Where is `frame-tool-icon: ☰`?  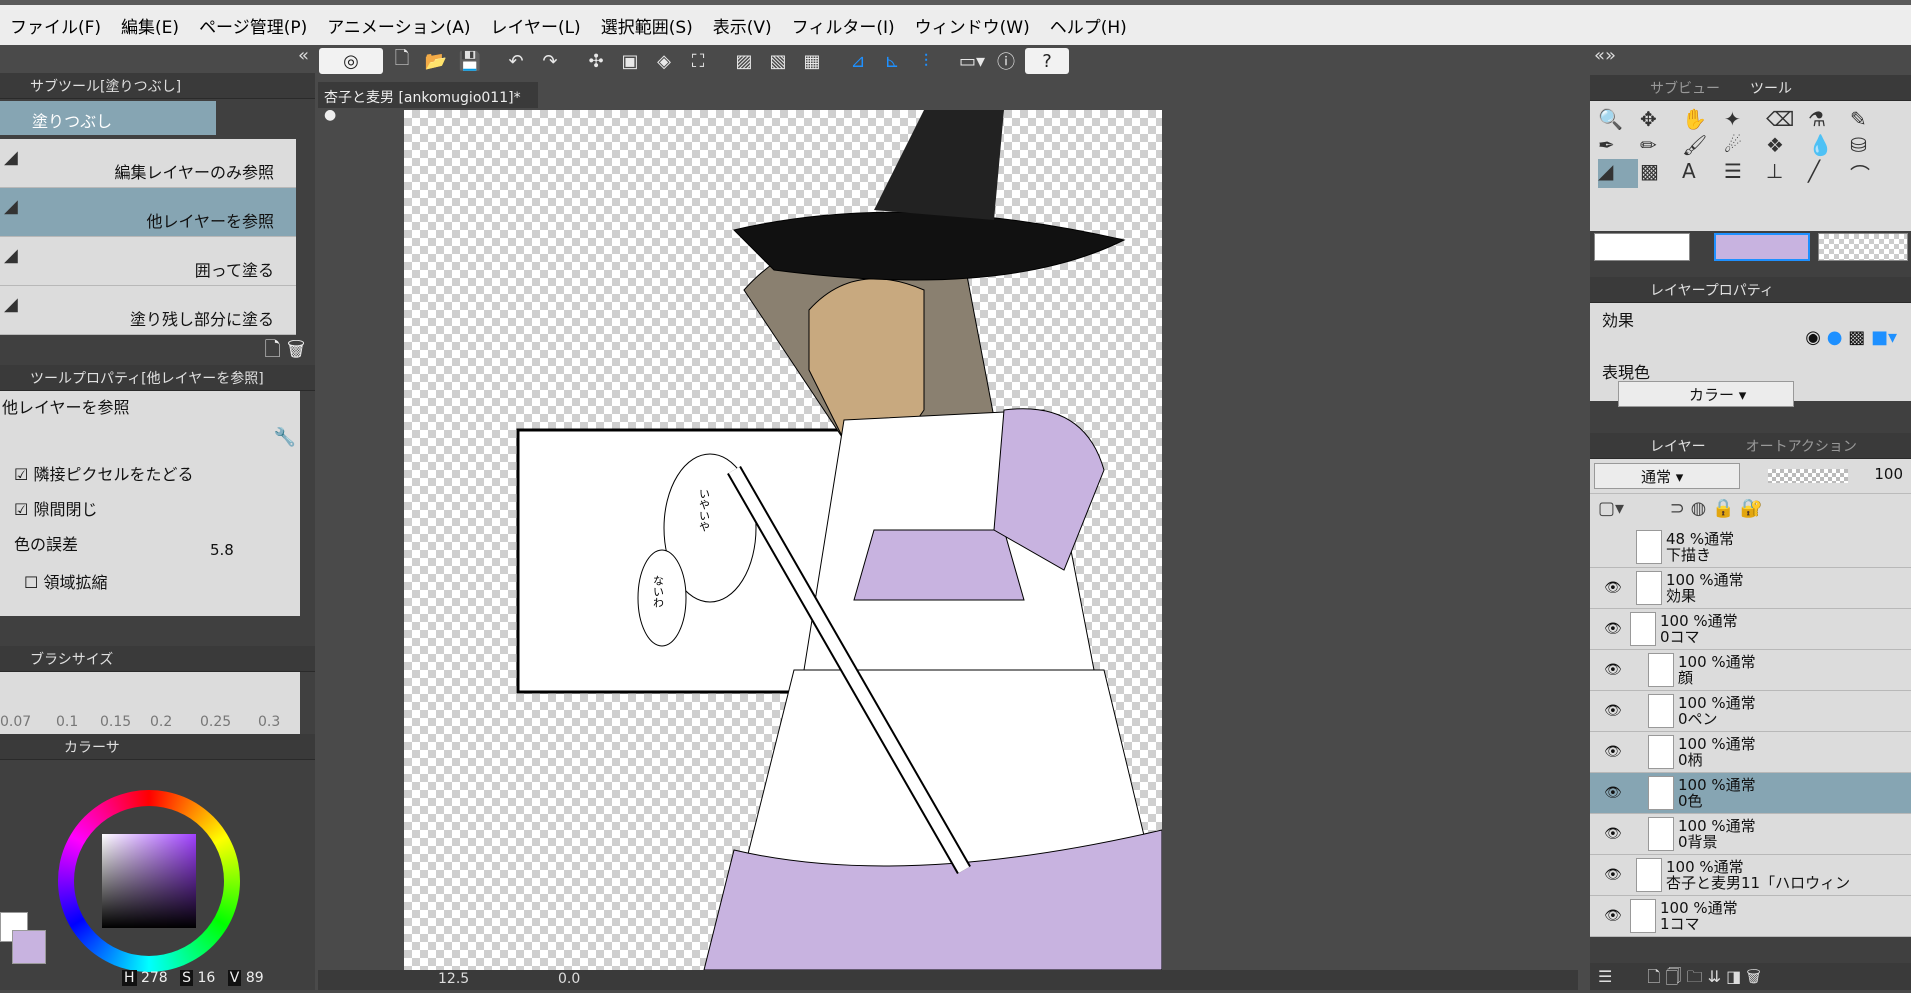
frame-tool-icon: ☰ is located at coordinates (1744, 173).